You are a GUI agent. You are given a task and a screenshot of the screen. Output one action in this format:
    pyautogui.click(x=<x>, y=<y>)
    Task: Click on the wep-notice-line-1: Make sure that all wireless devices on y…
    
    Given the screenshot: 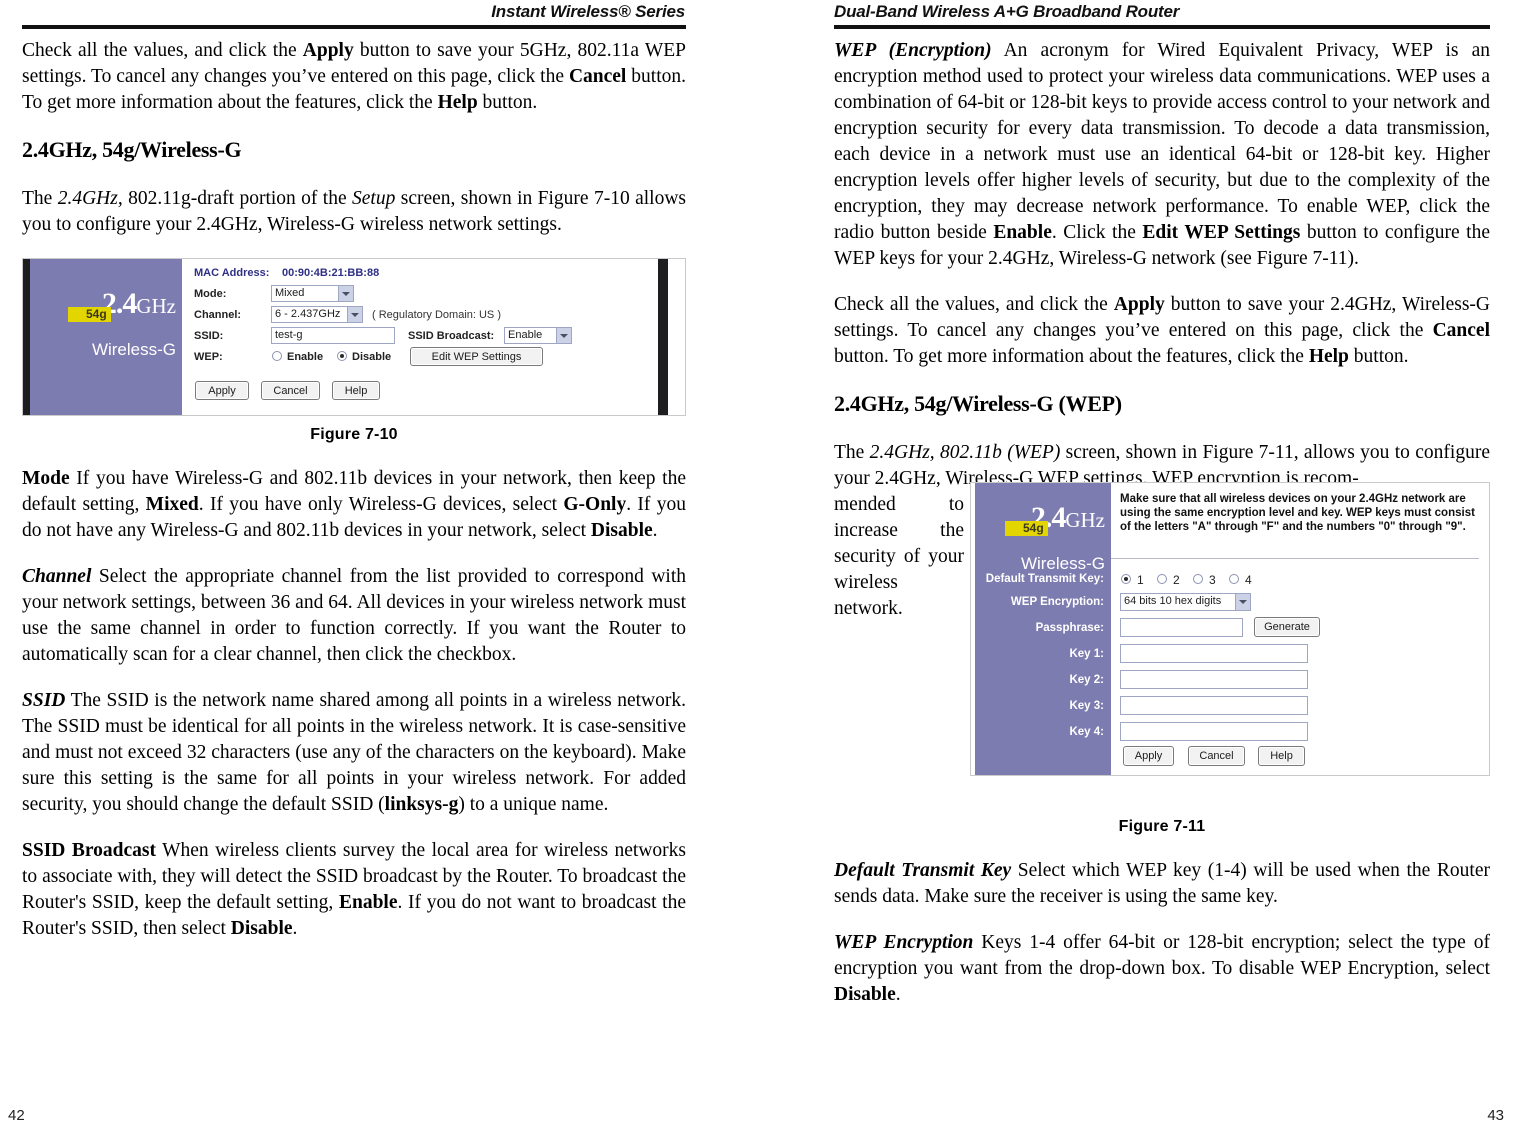 What is the action you would take?
    pyautogui.click(x=1293, y=499)
    